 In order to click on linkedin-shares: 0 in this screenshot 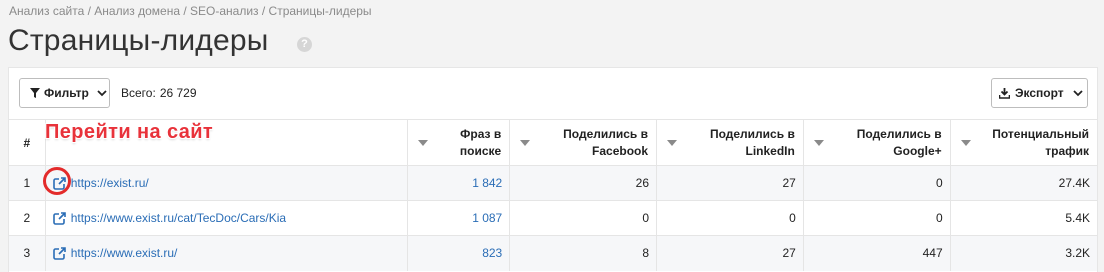, I will do `click(730, 218)`.